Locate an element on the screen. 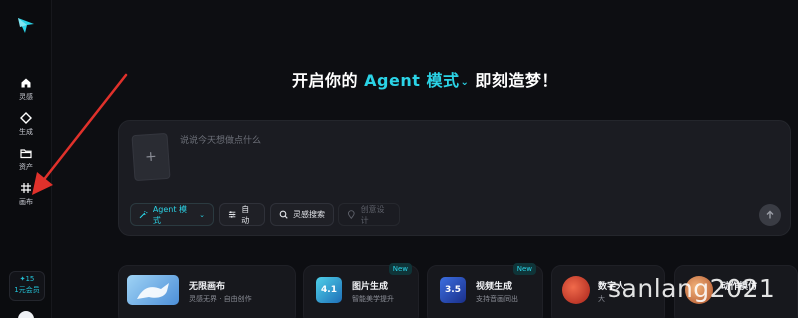 The image size is (798, 318). sidebar-item-generate: 生成 is located at coordinates (26, 124).